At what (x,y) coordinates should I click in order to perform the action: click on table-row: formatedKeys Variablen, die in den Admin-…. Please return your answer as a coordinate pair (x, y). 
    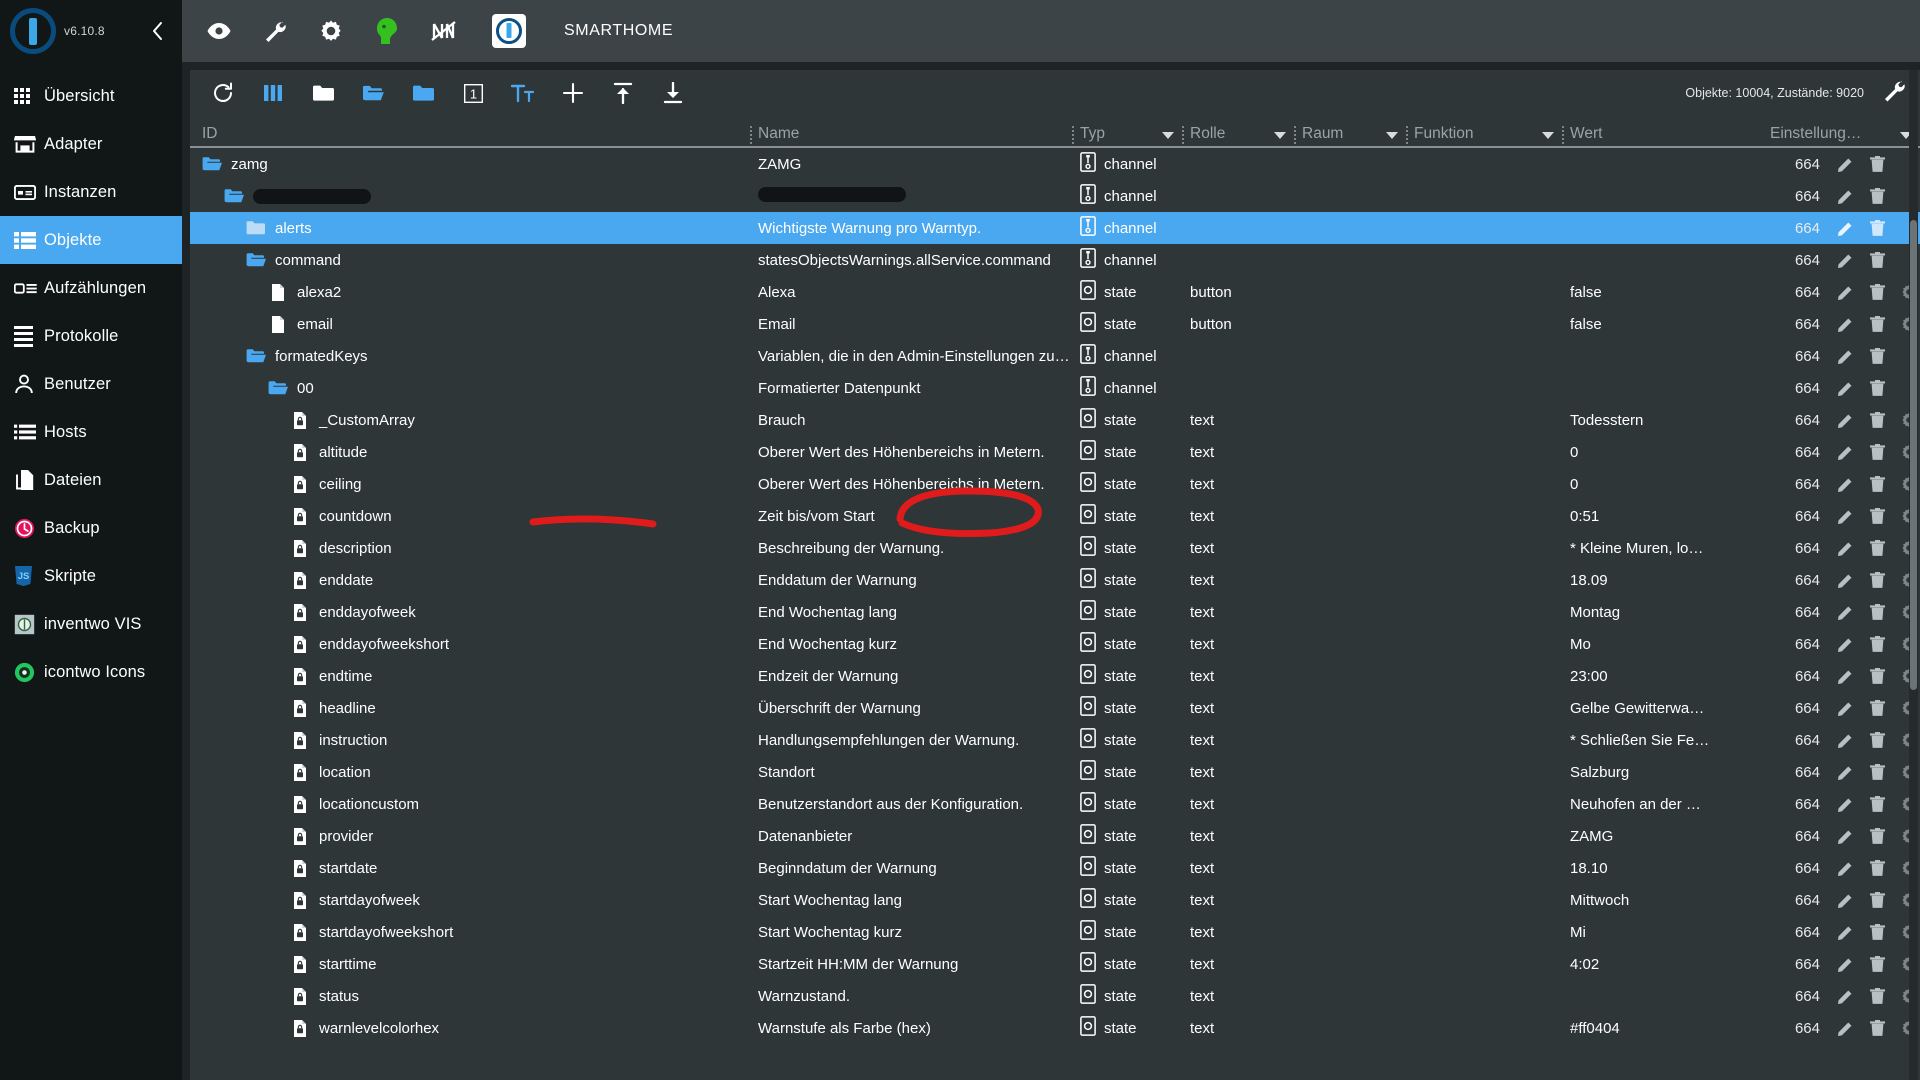
    Looking at the image, I should click on (1055, 356).